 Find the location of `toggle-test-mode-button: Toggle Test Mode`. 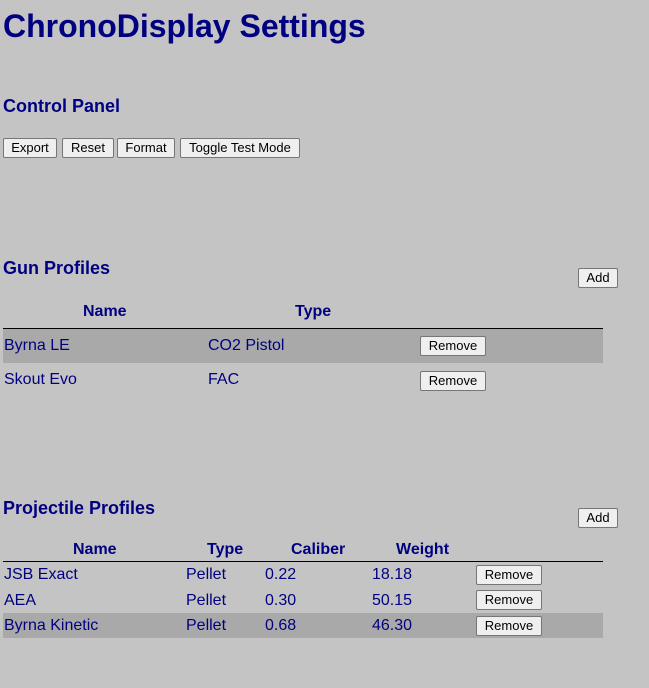

toggle-test-mode-button: Toggle Test Mode is located at coordinates (240, 148).